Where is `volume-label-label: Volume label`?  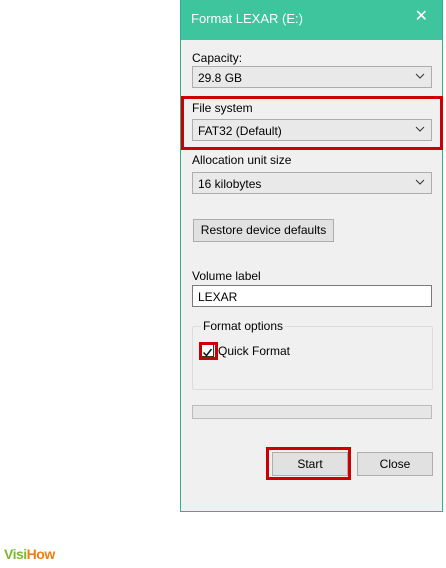
volume-label-label: Volume label is located at coordinates (226, 276).